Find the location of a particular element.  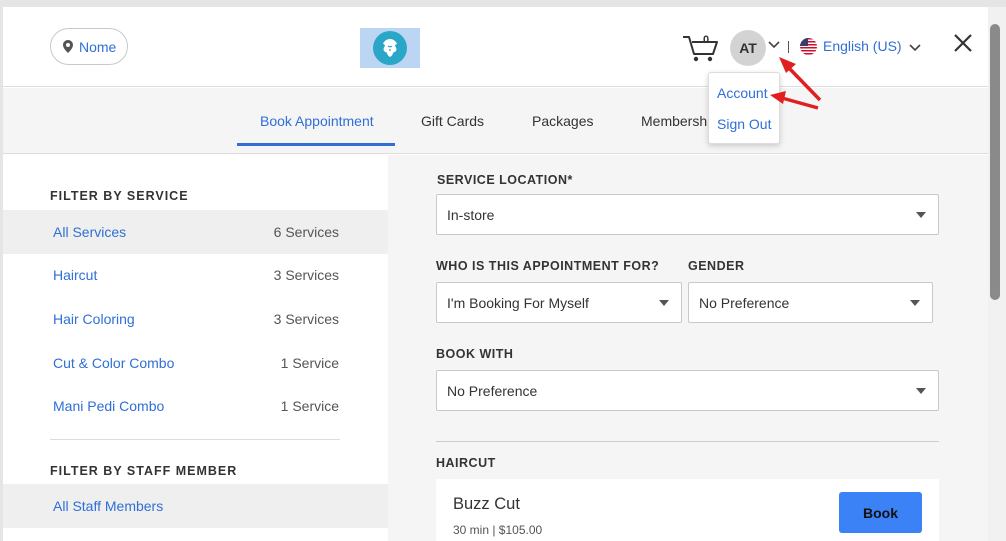

lion-logo-icon is located at coordinates (390, 48).